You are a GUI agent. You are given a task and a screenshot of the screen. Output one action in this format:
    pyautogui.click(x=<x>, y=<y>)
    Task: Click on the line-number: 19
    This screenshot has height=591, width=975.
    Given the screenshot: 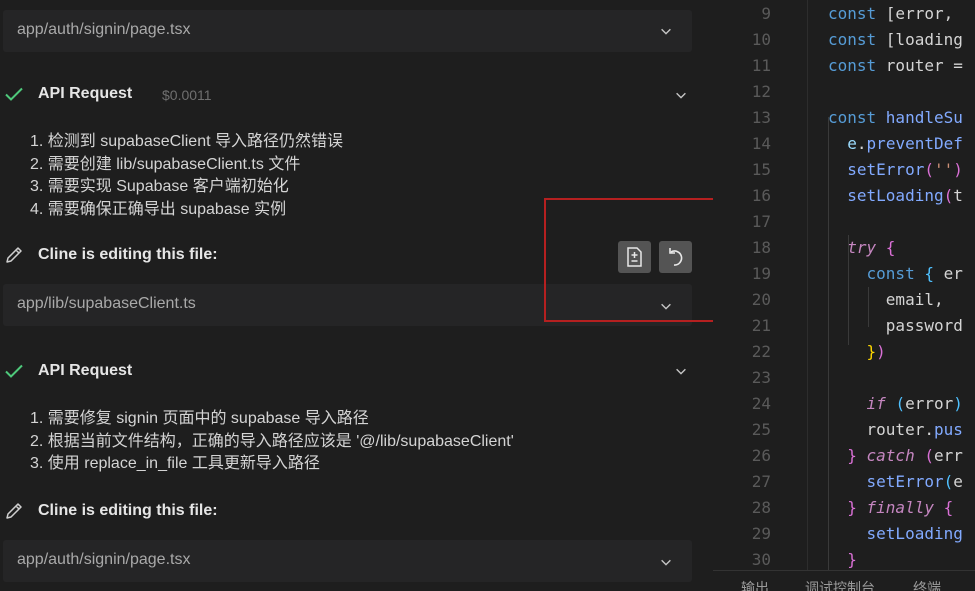 What is the action you would take?
    pyautogui.click(x=761, y=273)
    